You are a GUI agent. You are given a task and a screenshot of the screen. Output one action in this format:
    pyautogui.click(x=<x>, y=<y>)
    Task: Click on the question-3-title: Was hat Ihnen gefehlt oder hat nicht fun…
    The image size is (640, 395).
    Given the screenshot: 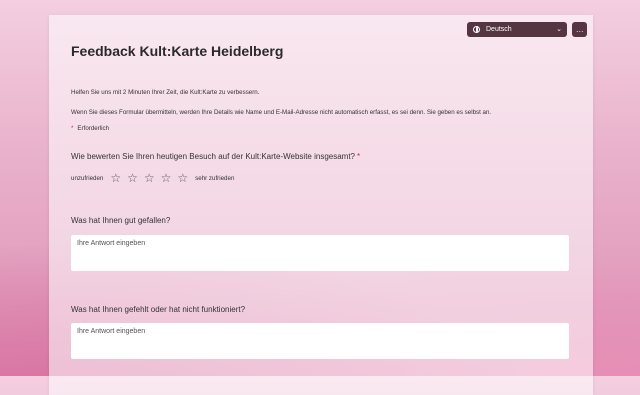 What is the action you would take?
    pyautogui.click(x=158, y=309)
    